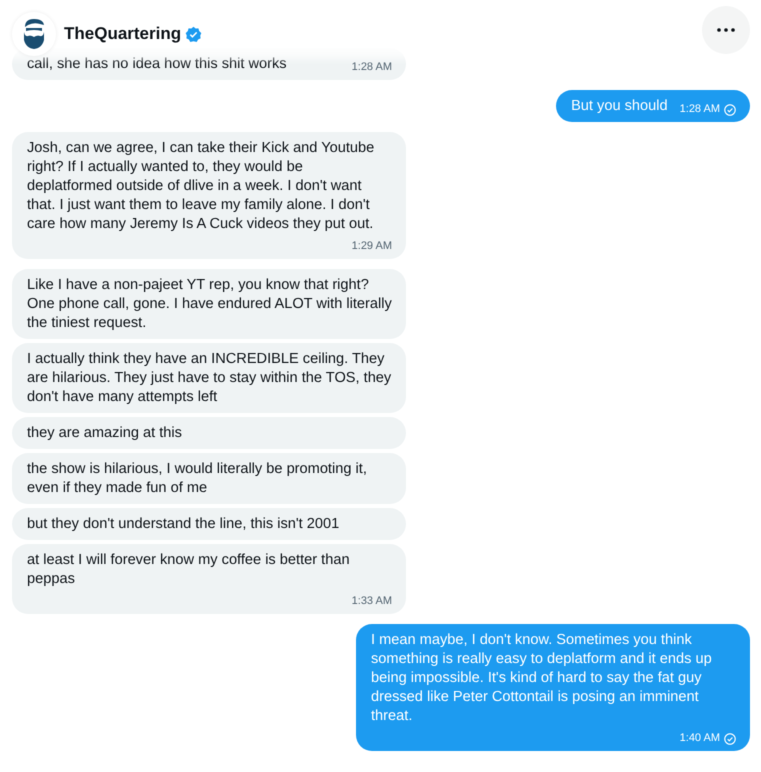 The image size is (761, 772). What do you see at coordinates (372, 601) in the screenshot?
I see `message-time: 1:33 AM` at bounding box center [372, 601].